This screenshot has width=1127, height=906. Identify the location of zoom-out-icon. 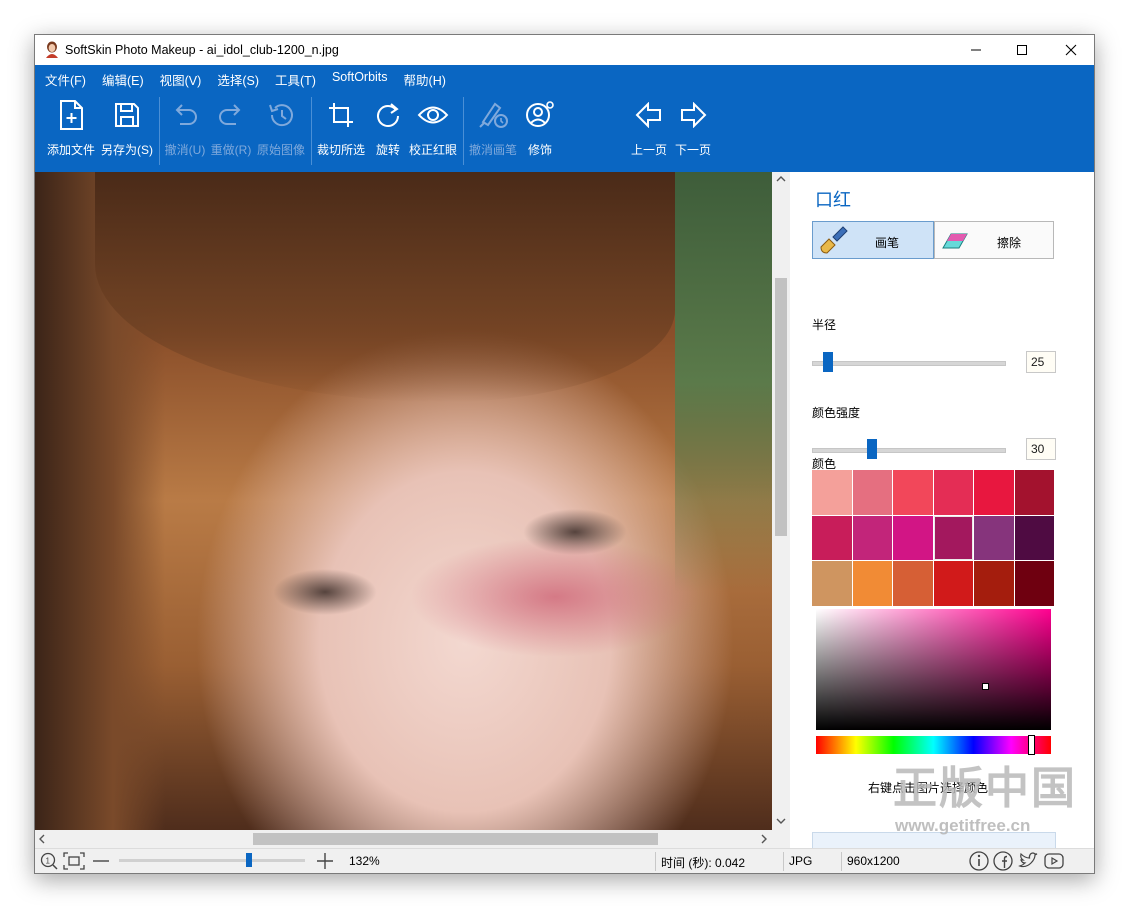
(101, 861).